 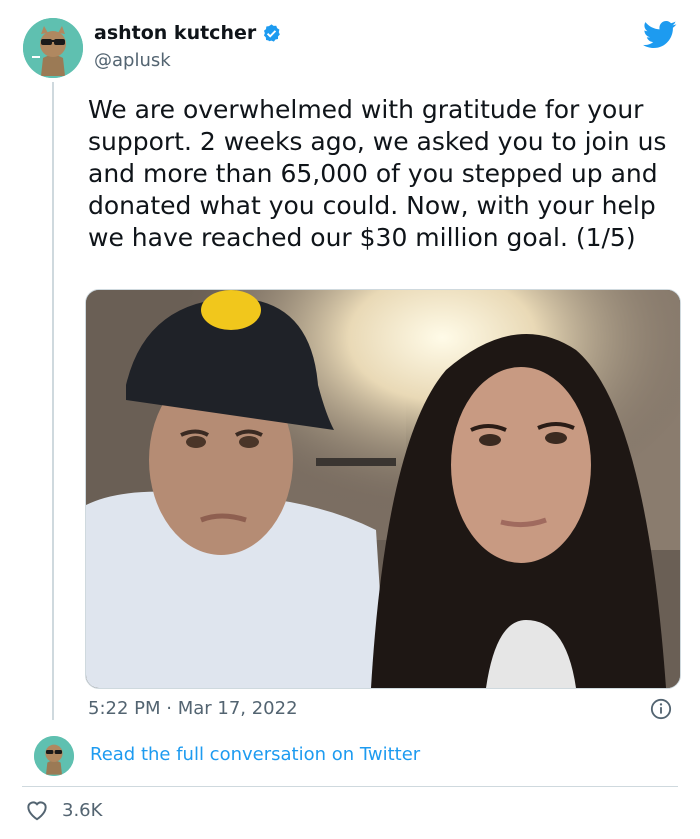 What do you see at coordinates (53, 48) in the screenshot?
I see `author-avatar` at bounding box center [53, 48].